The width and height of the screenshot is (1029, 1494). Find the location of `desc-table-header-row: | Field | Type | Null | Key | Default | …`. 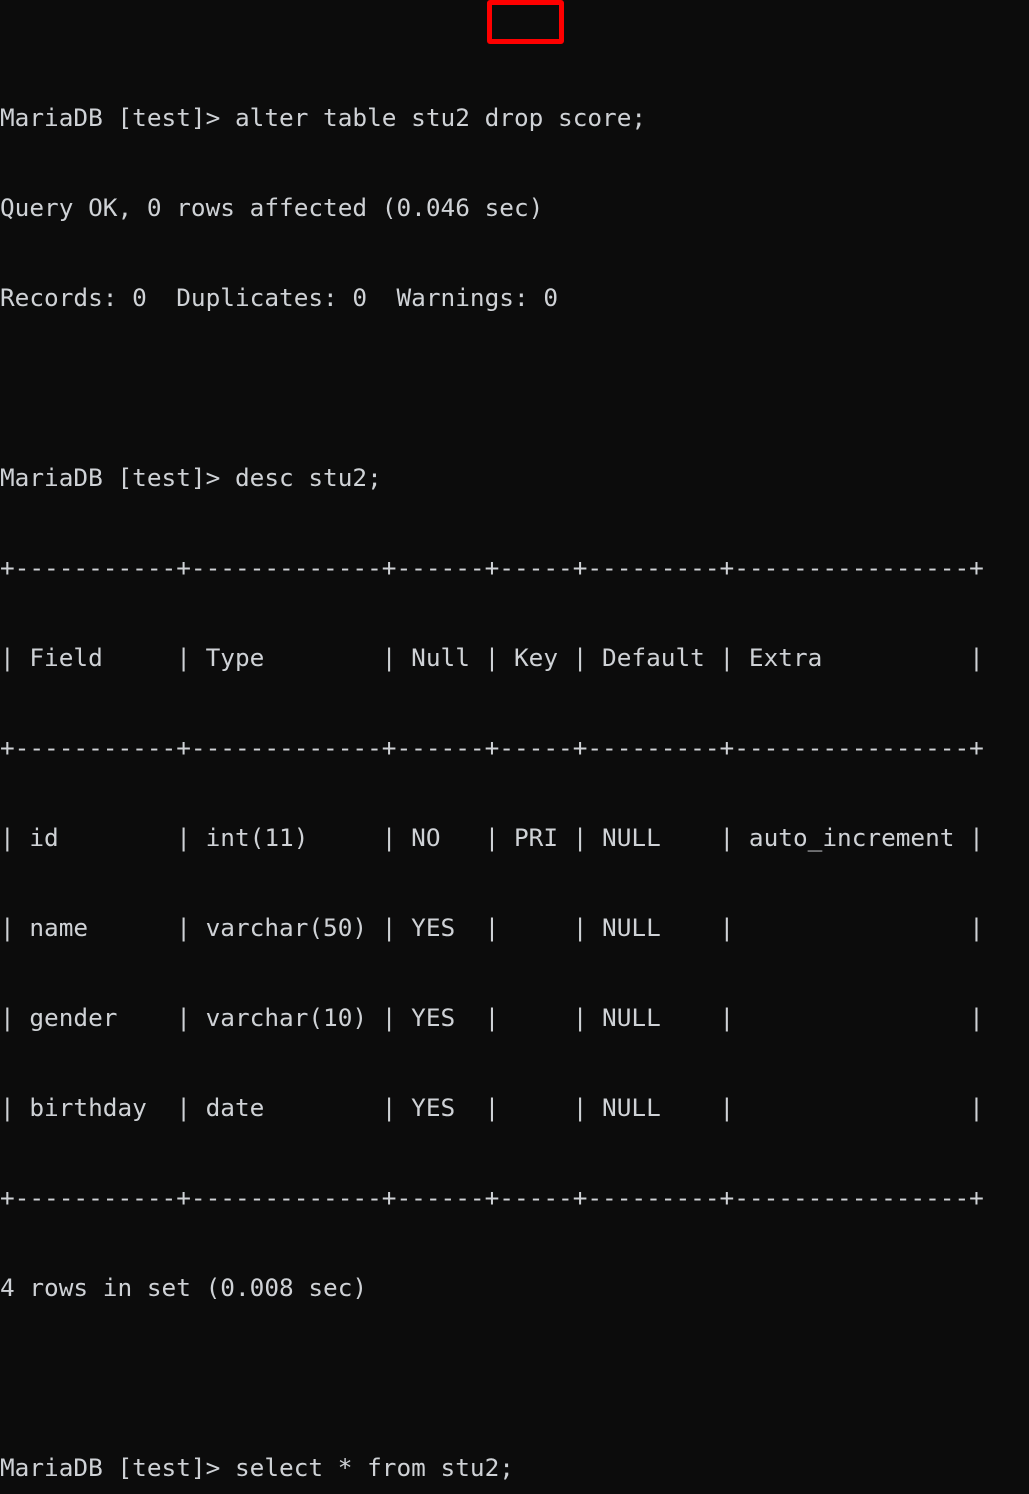

desc-table-header-row: | Field | Type | Null | Key | Default | … is located at coordinates (492, 657).